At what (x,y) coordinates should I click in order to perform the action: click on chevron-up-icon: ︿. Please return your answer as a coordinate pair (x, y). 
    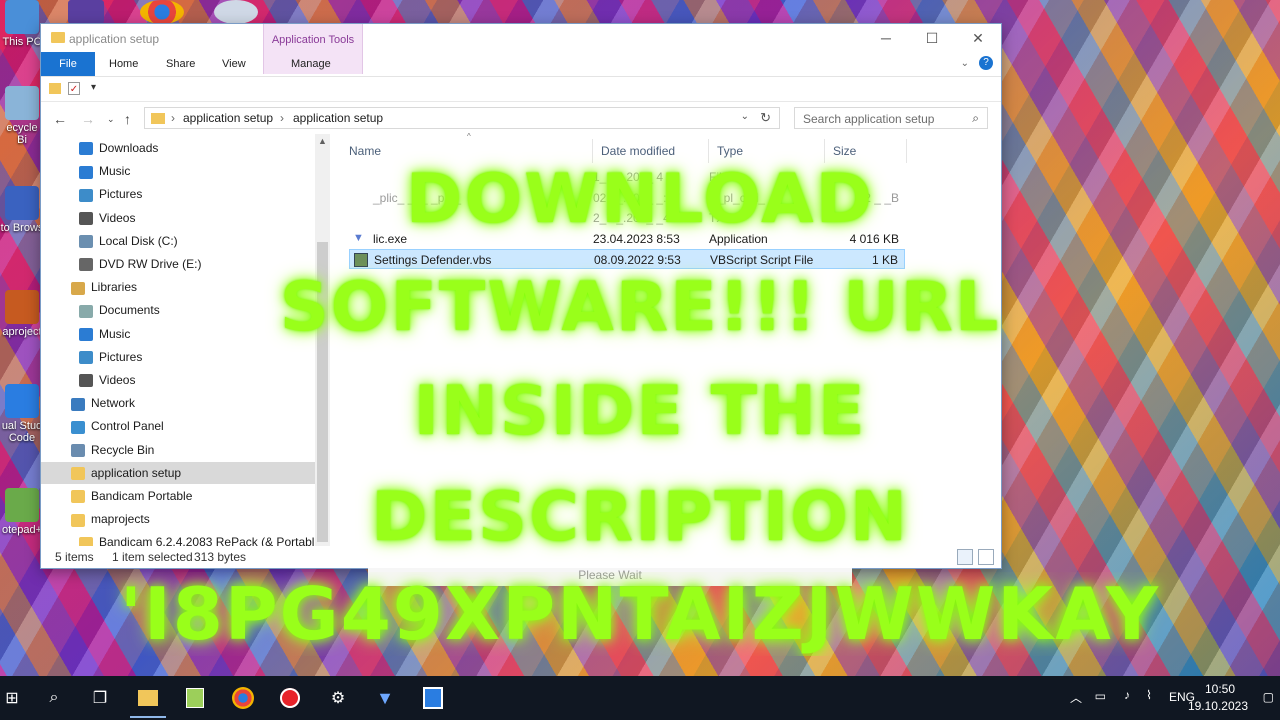
    Looking at the image, I should click on (1076, 697).